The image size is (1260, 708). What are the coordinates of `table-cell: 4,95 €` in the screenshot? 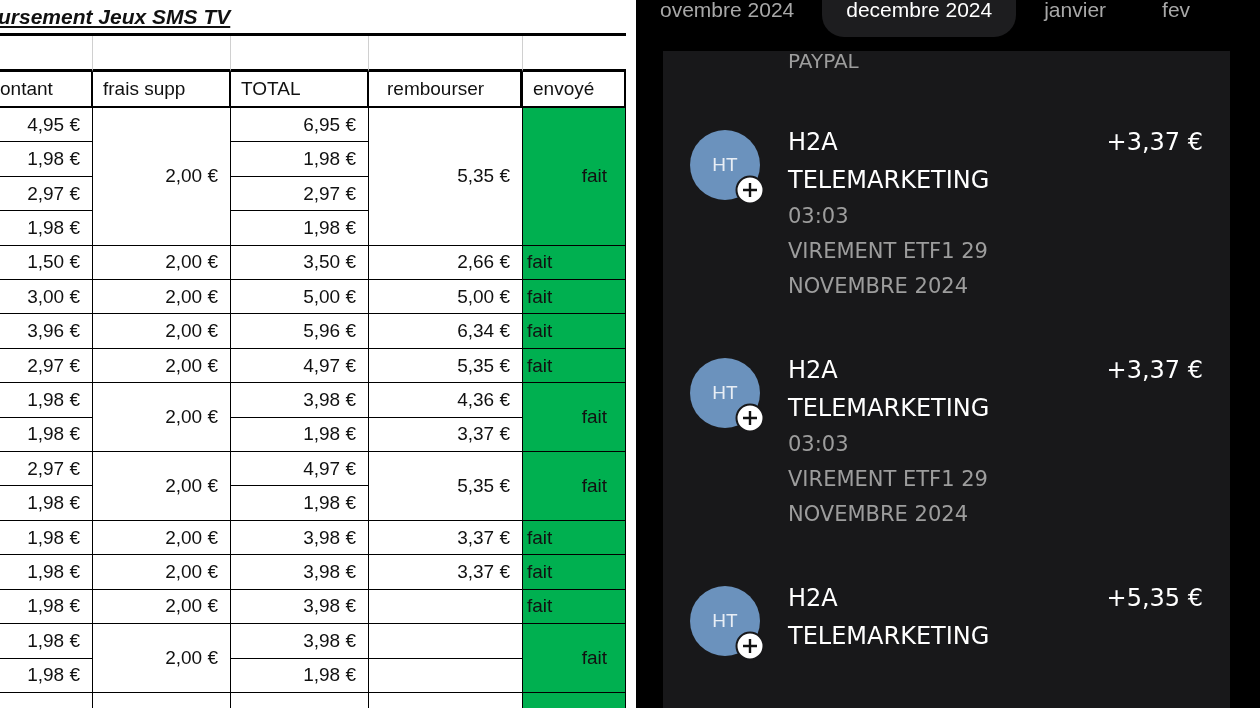 It's located at (46, 125).